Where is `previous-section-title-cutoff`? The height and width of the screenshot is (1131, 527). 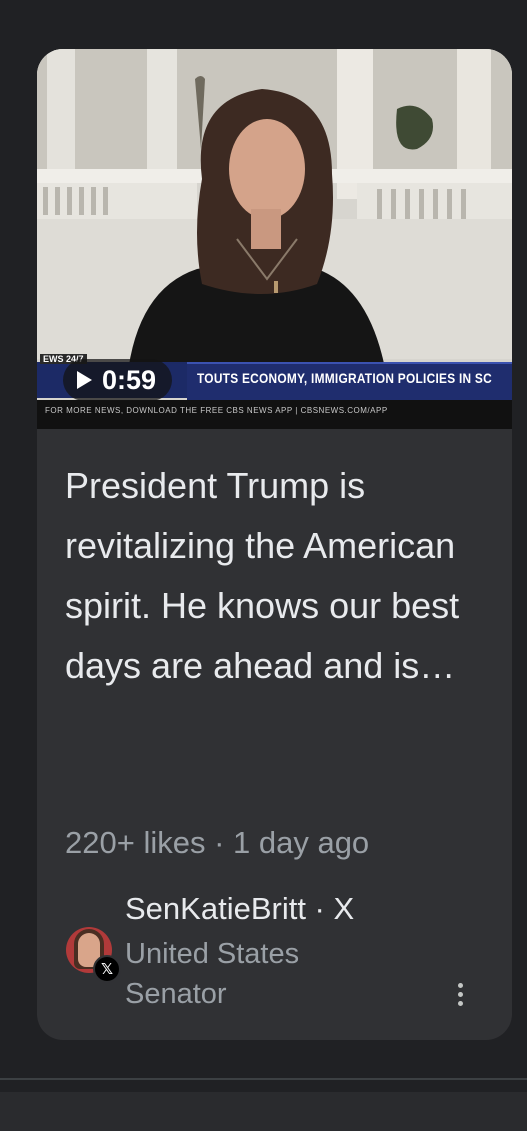
previous-section-title-cutoff is located at coordinates (263, 10).